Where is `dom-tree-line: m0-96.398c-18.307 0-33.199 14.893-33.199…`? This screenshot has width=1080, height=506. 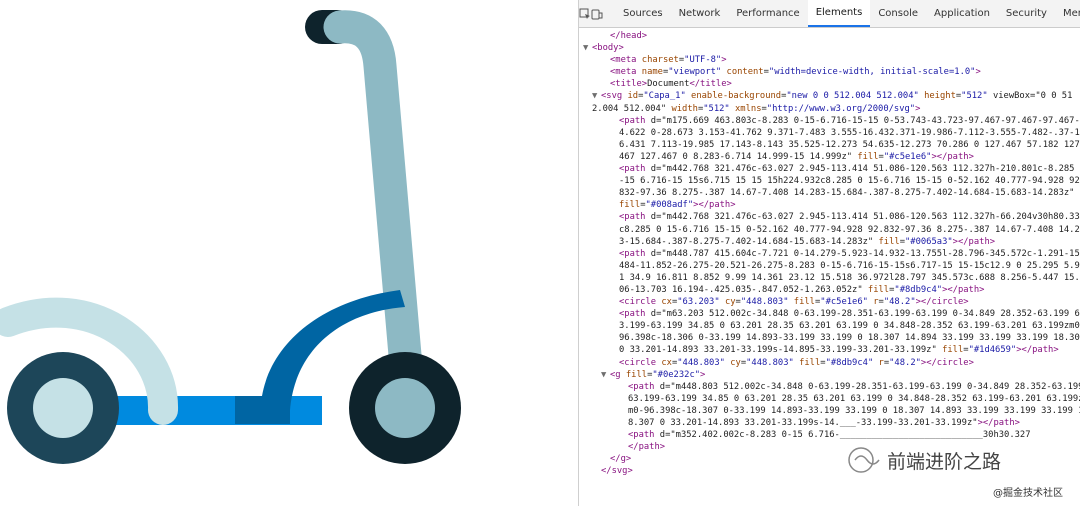
dom-tree-line: m0-96.398c-18.307 0-33.199 14.893-33.199… is located at coordinates (829, 411).